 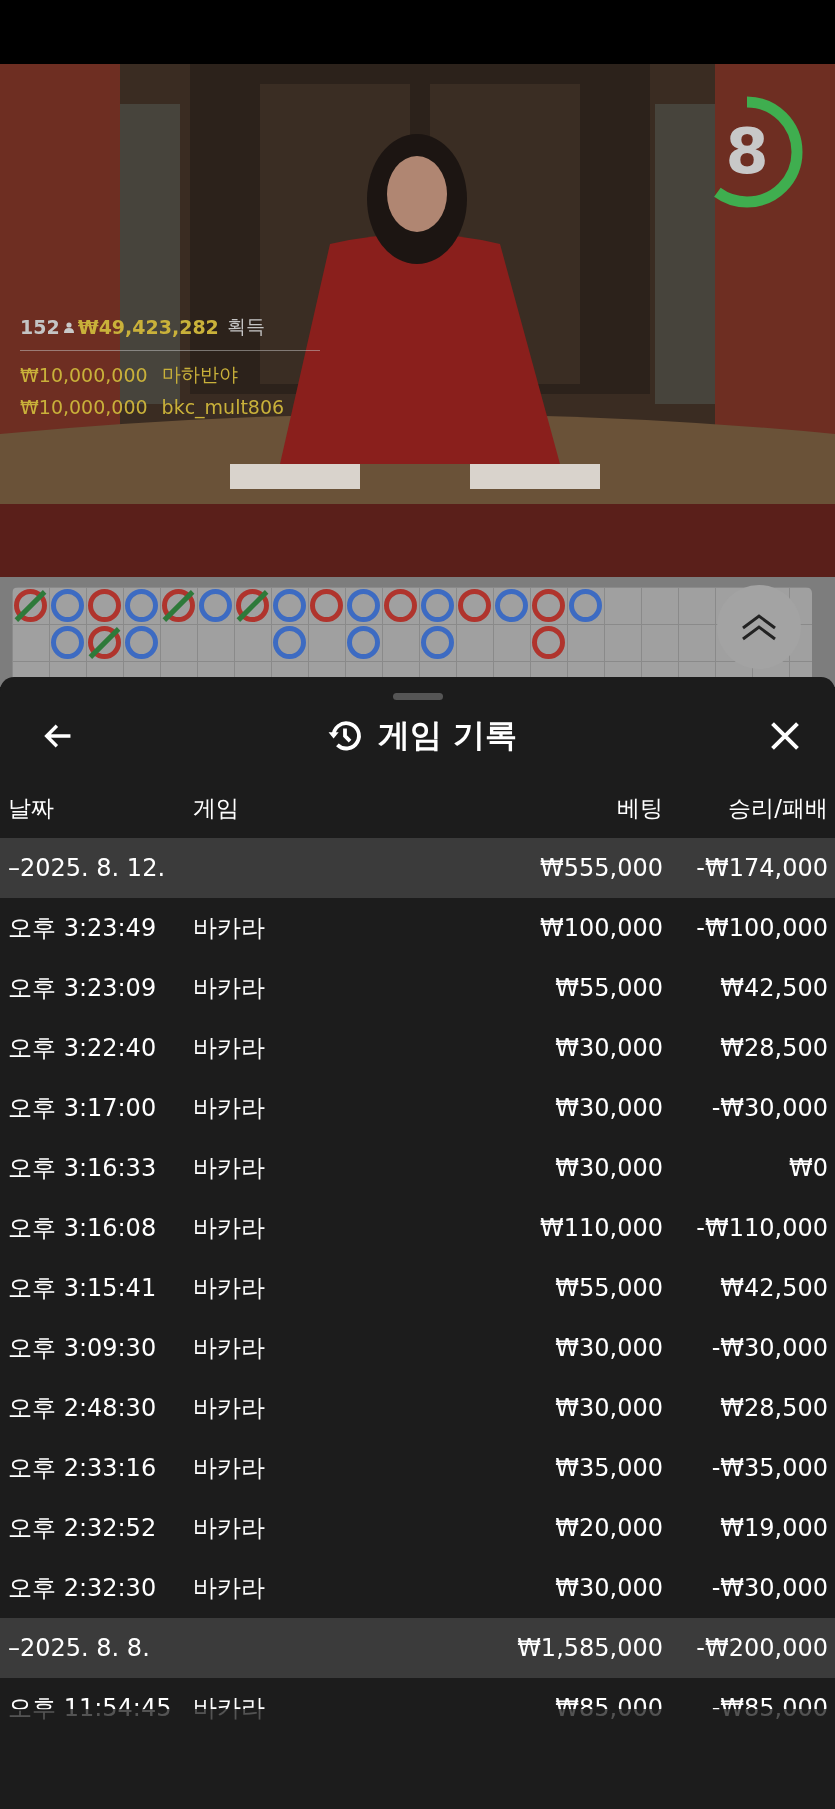 What do you see at coordinates (83, 1228) in the screenshot?
I see `table-cell-text: 오후 3:16:08` at bounding box center [83, 1228].